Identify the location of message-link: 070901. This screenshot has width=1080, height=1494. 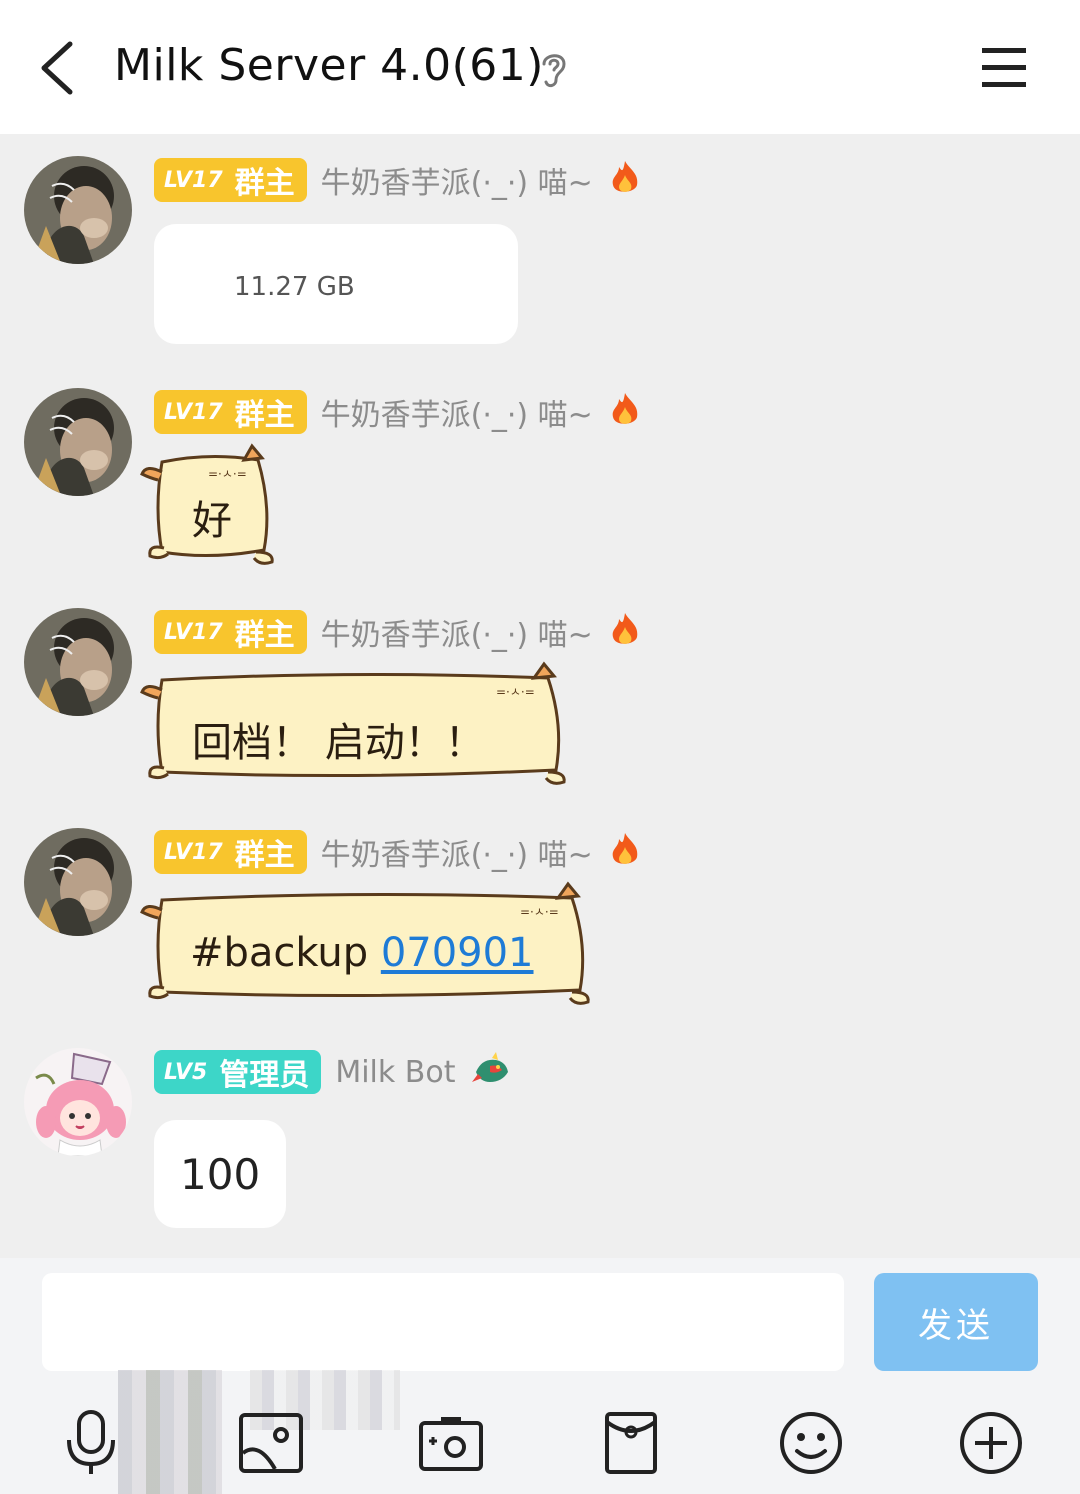
(457, 953).